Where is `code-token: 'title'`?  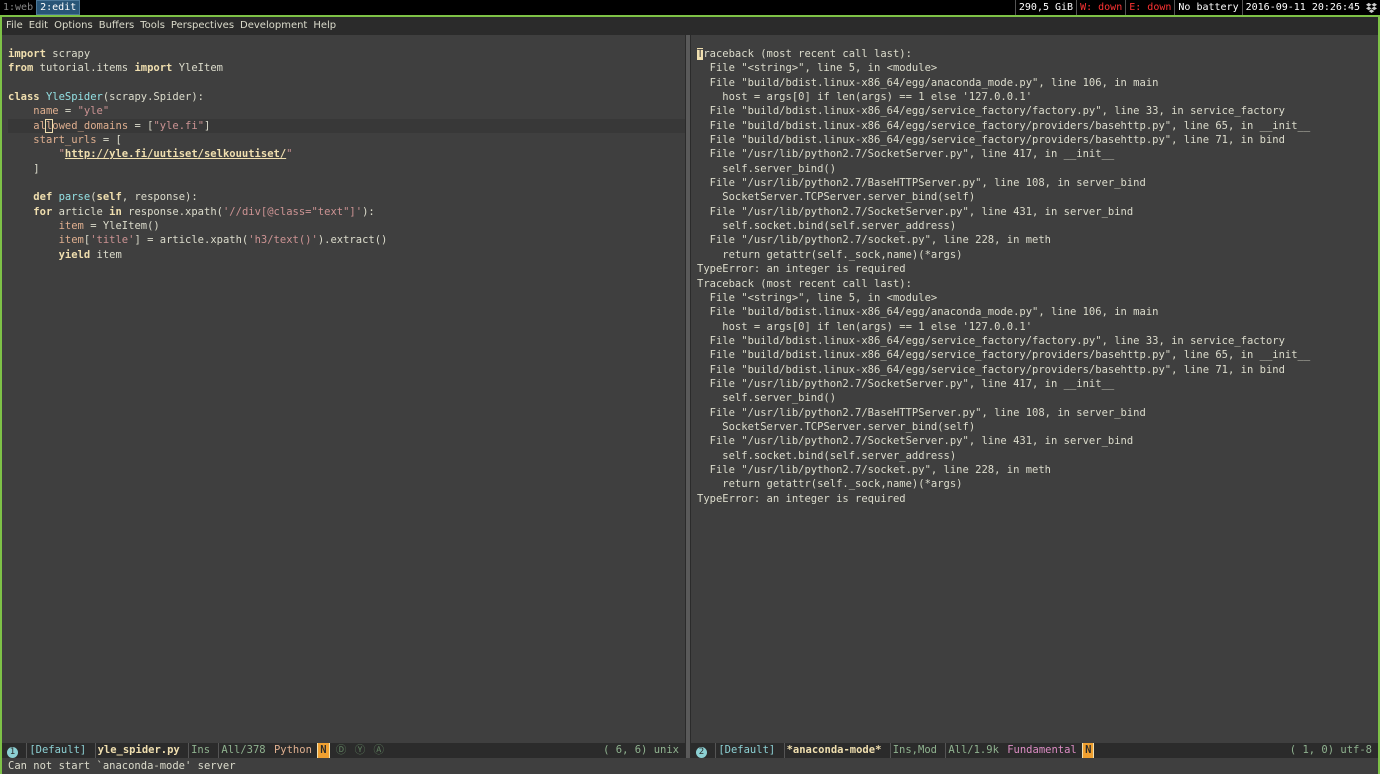
code-token: 'title' is located at coordinates (112, 240).